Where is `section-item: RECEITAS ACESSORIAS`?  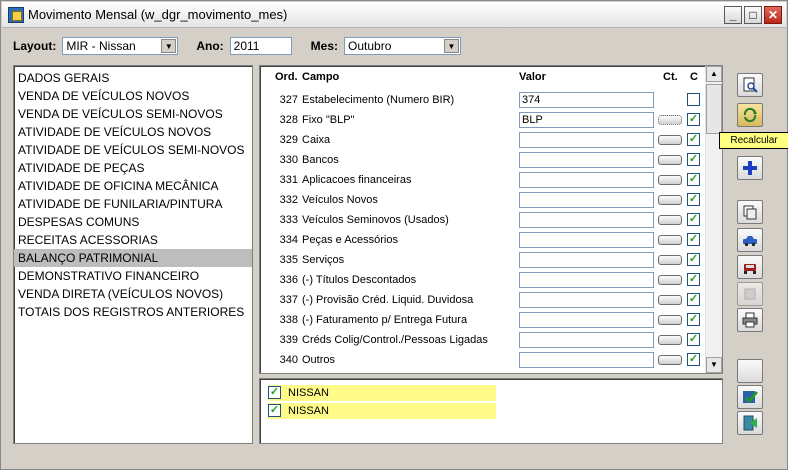 section-item: RECEITAS ACESSORIAS is located at coordinates (133, 240).